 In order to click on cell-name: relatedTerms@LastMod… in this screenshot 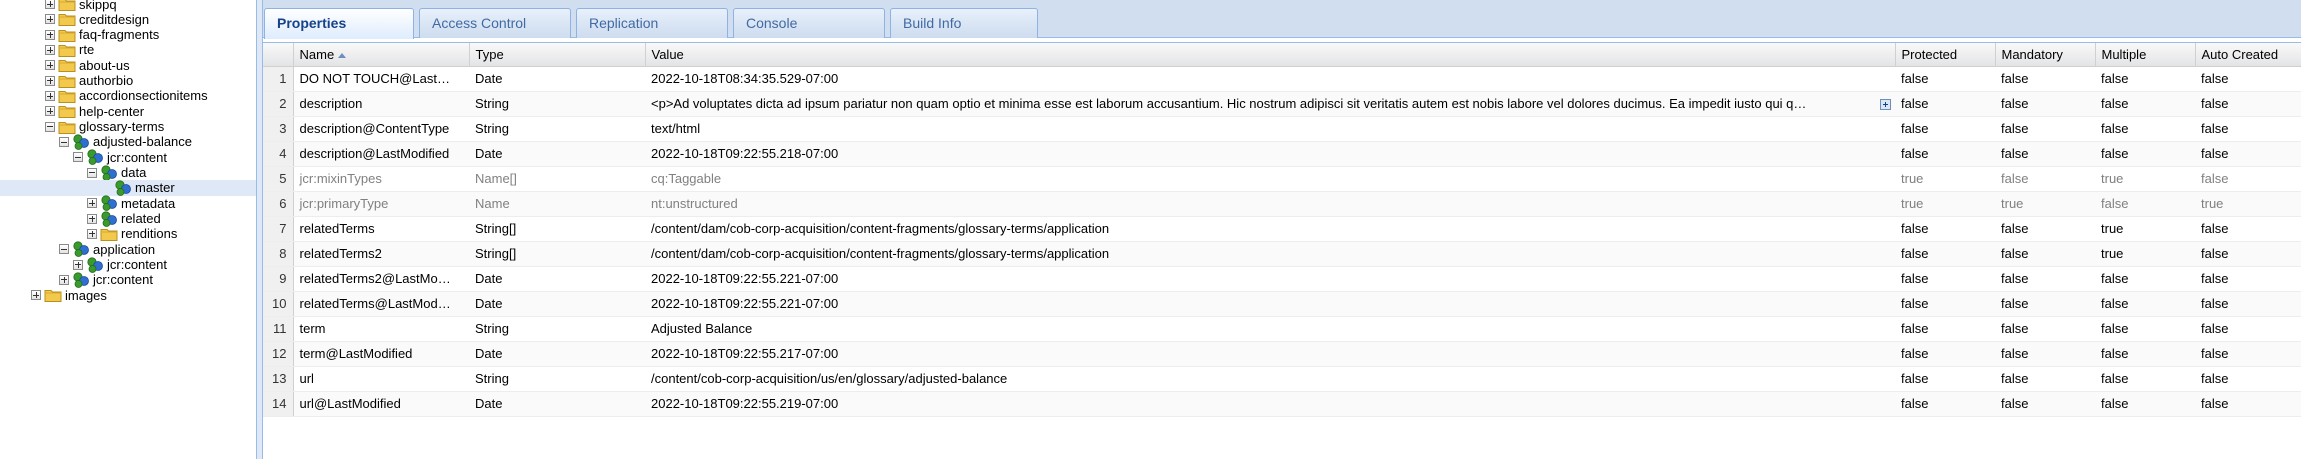, I will do `click(381, 304)`.